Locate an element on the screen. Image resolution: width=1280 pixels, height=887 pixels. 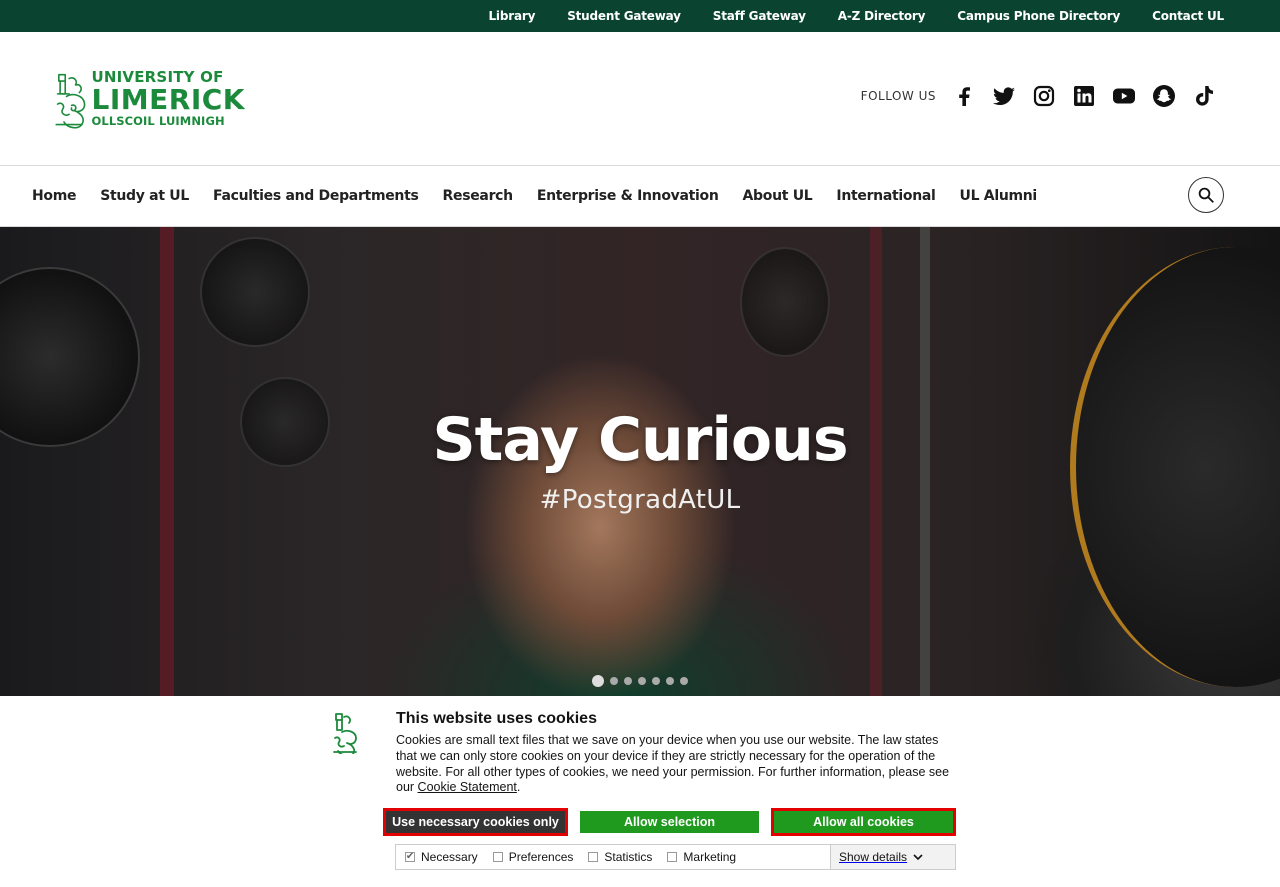
twitter-icon is located at coordinates (1004, 96).